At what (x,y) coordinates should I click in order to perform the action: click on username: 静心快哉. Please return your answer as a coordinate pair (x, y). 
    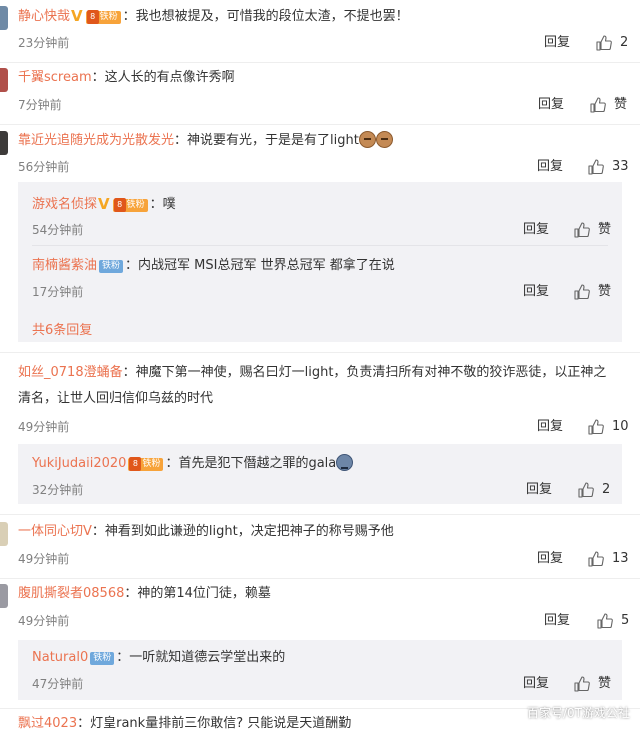
    Looking at the image, I should click on (44, 16).